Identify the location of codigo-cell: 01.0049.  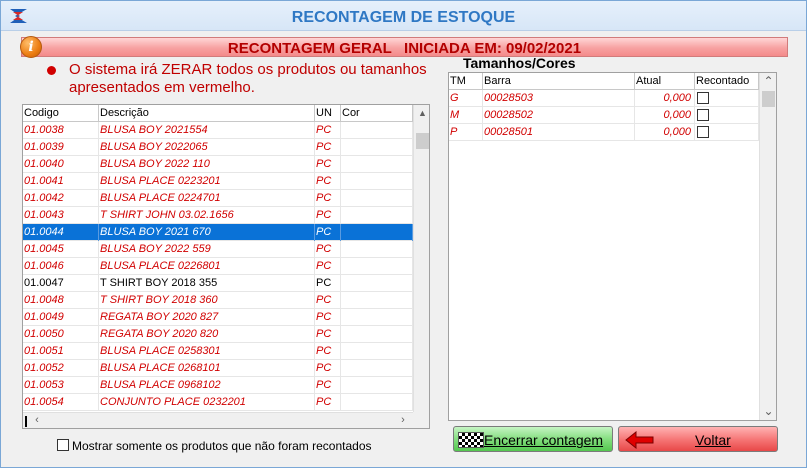
(61, 317).